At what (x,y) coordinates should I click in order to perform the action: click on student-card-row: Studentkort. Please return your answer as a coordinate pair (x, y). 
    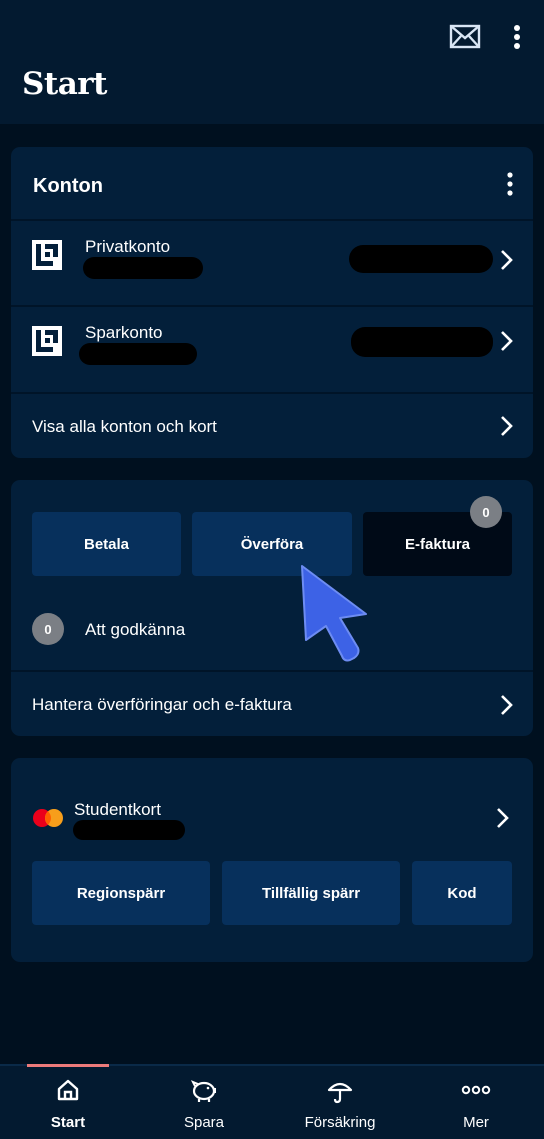
    Looking at the image, I should click on (272, 818).